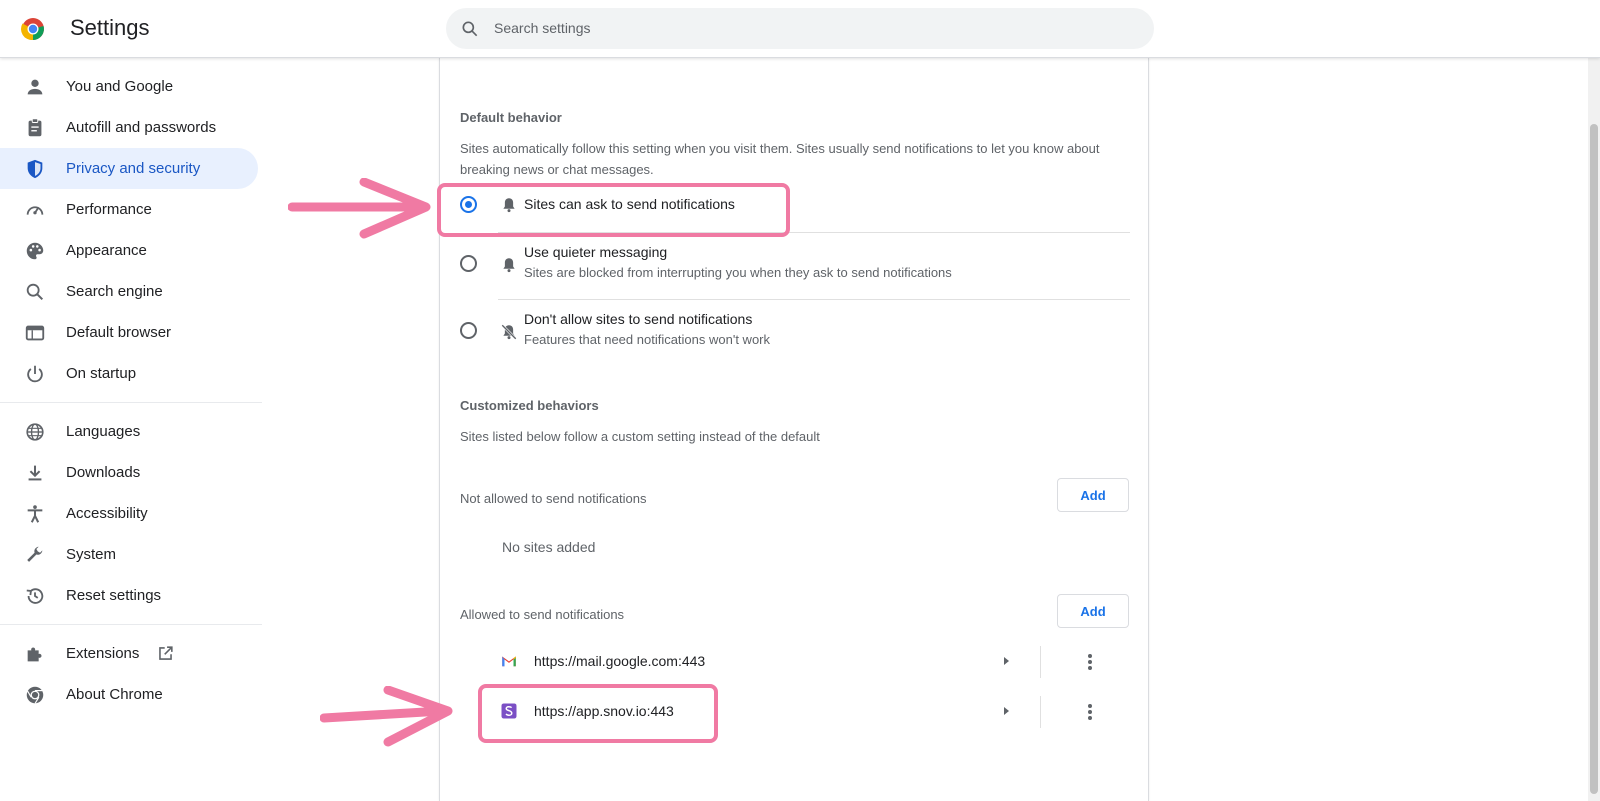 The height and width of the screenshot is (801, 1600). What do you see at coordinates (166, 653) in the screenshot?
I see `open-in-new-icon` at bounding box center [166, 653].